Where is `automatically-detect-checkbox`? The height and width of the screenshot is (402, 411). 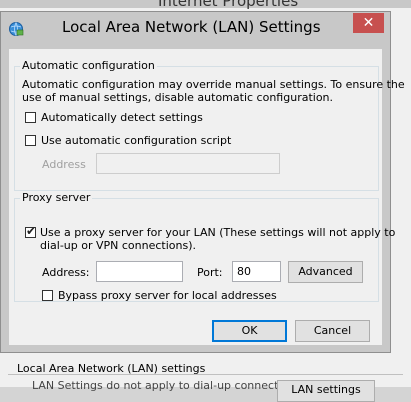
automatically-detect-checkbox is located at coordinates (30, 117).